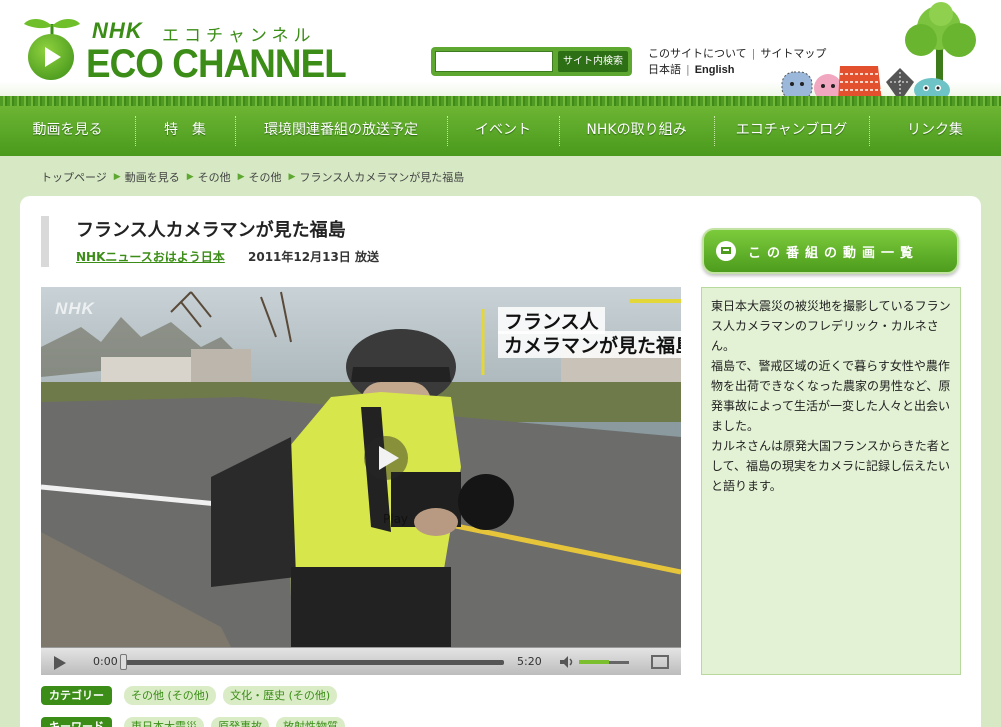 The image size is (1001, 727). Describe the element at coordinates (726, 251) in the screenshot. I see `video-list-icon` at that location.